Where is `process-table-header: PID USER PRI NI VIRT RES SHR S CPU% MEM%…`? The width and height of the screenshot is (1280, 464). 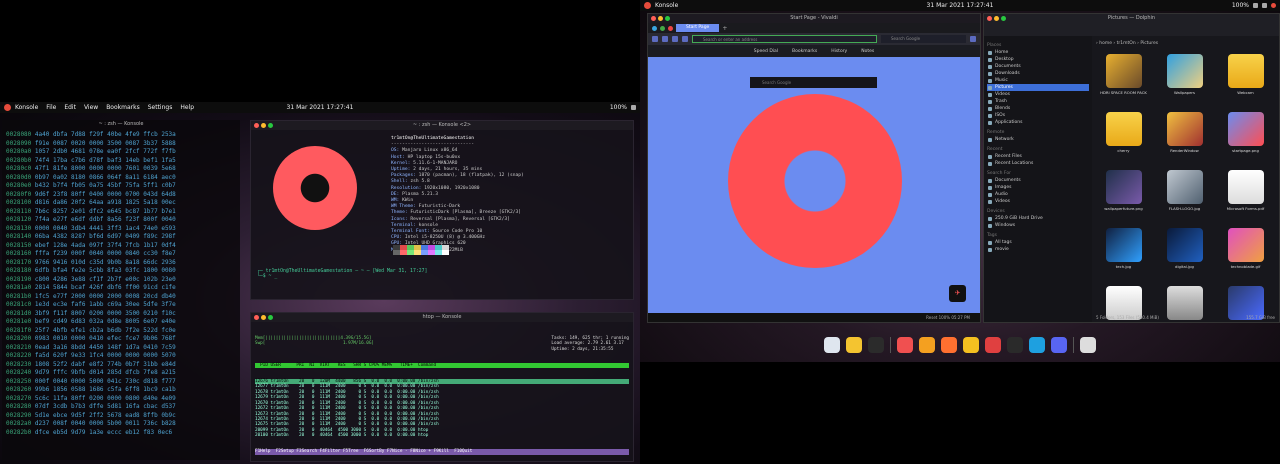
process-table-header: PID USER PRI NI VIRT RES SHR S CPU% MEM%… is located at coordinates (442, 365).